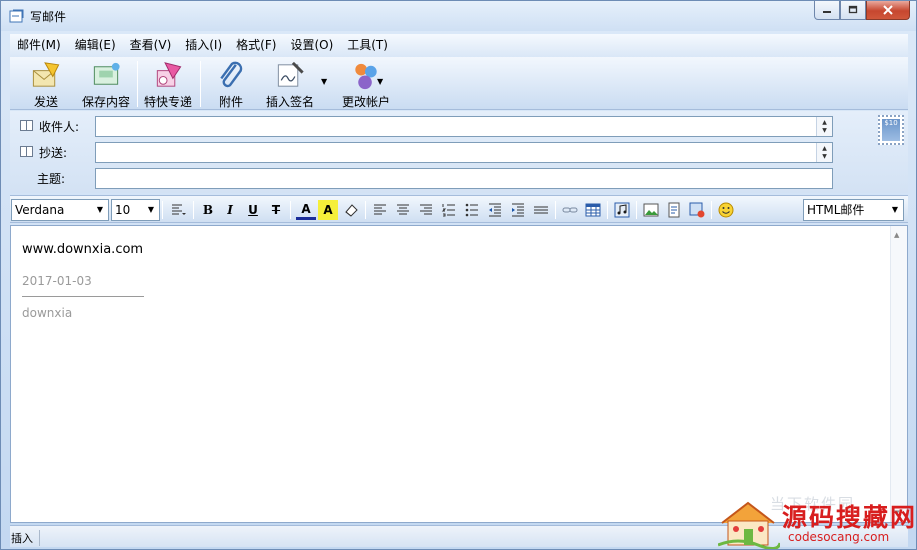 The width and height of the screenshot is (917, 550). What do you see at coordinates (836, 210) in the screenshot?
I see `mail-format-value: HTML邮件` at bounding box center [836, 210].